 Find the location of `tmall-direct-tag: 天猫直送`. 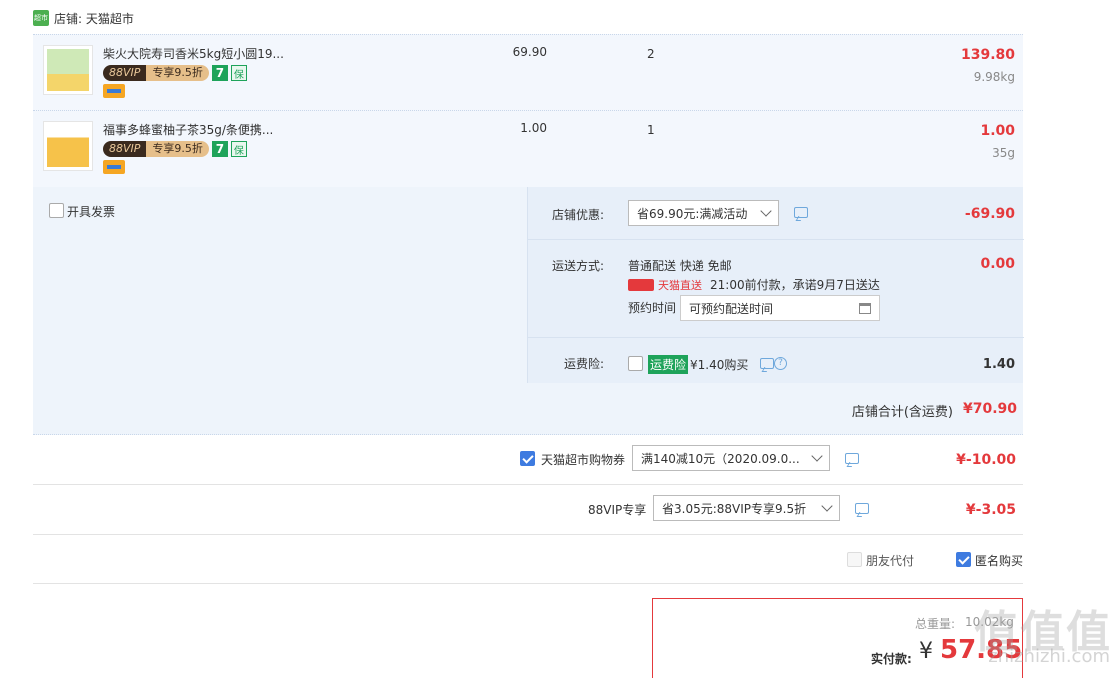

tmall-direct-tag: 天猫直送 is located at coordinates (665, 285).